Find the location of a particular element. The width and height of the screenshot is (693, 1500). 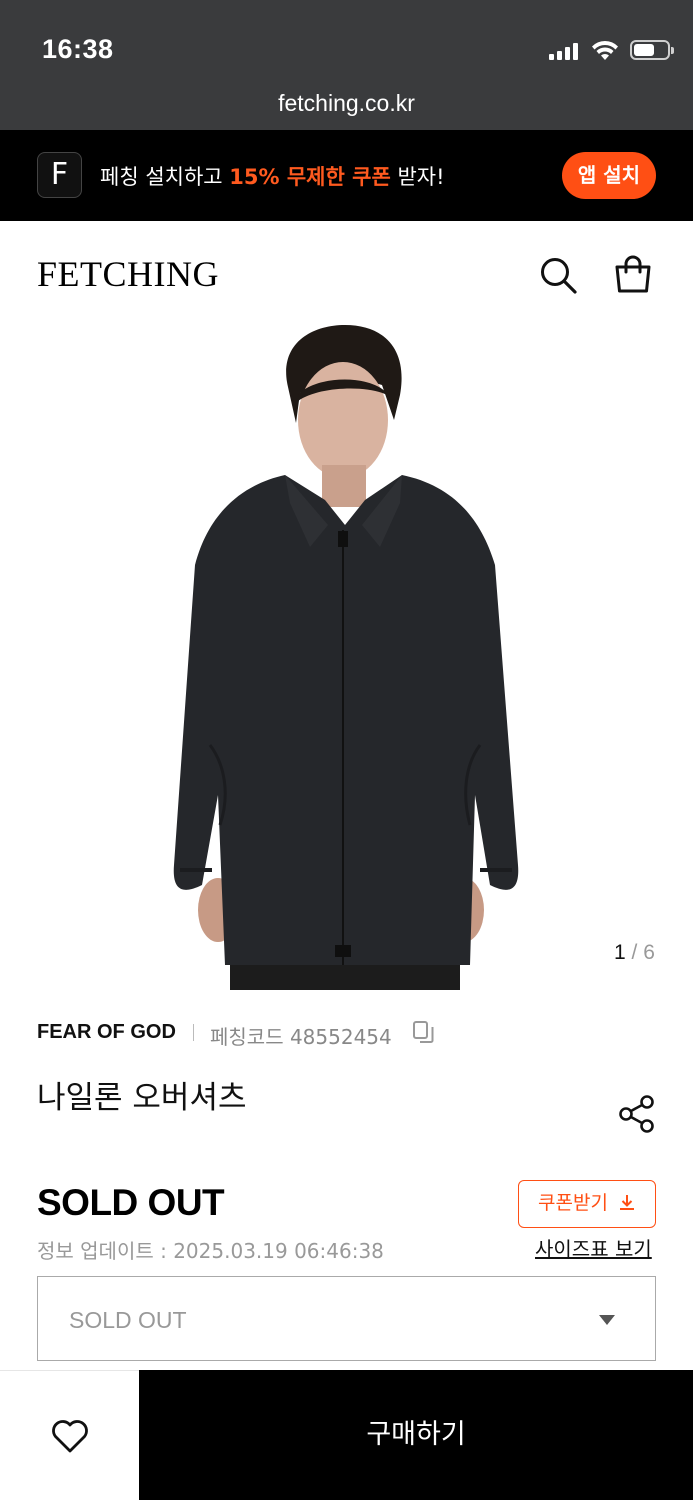

coupon-download-button: 쿠폰받기 is located at coordinates (587, 1204).